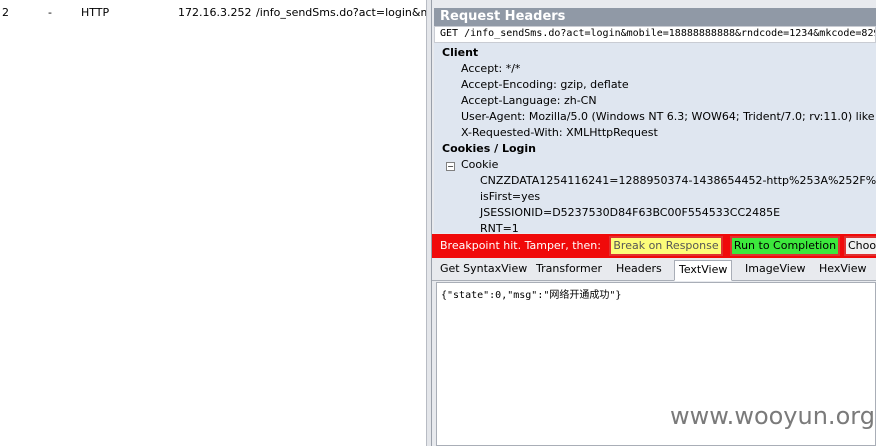 This screenshot has width=876, height=446. I want to click on header-x-requested-with: X-Requested-With: XMLHttpRequest, so click(559, 132).